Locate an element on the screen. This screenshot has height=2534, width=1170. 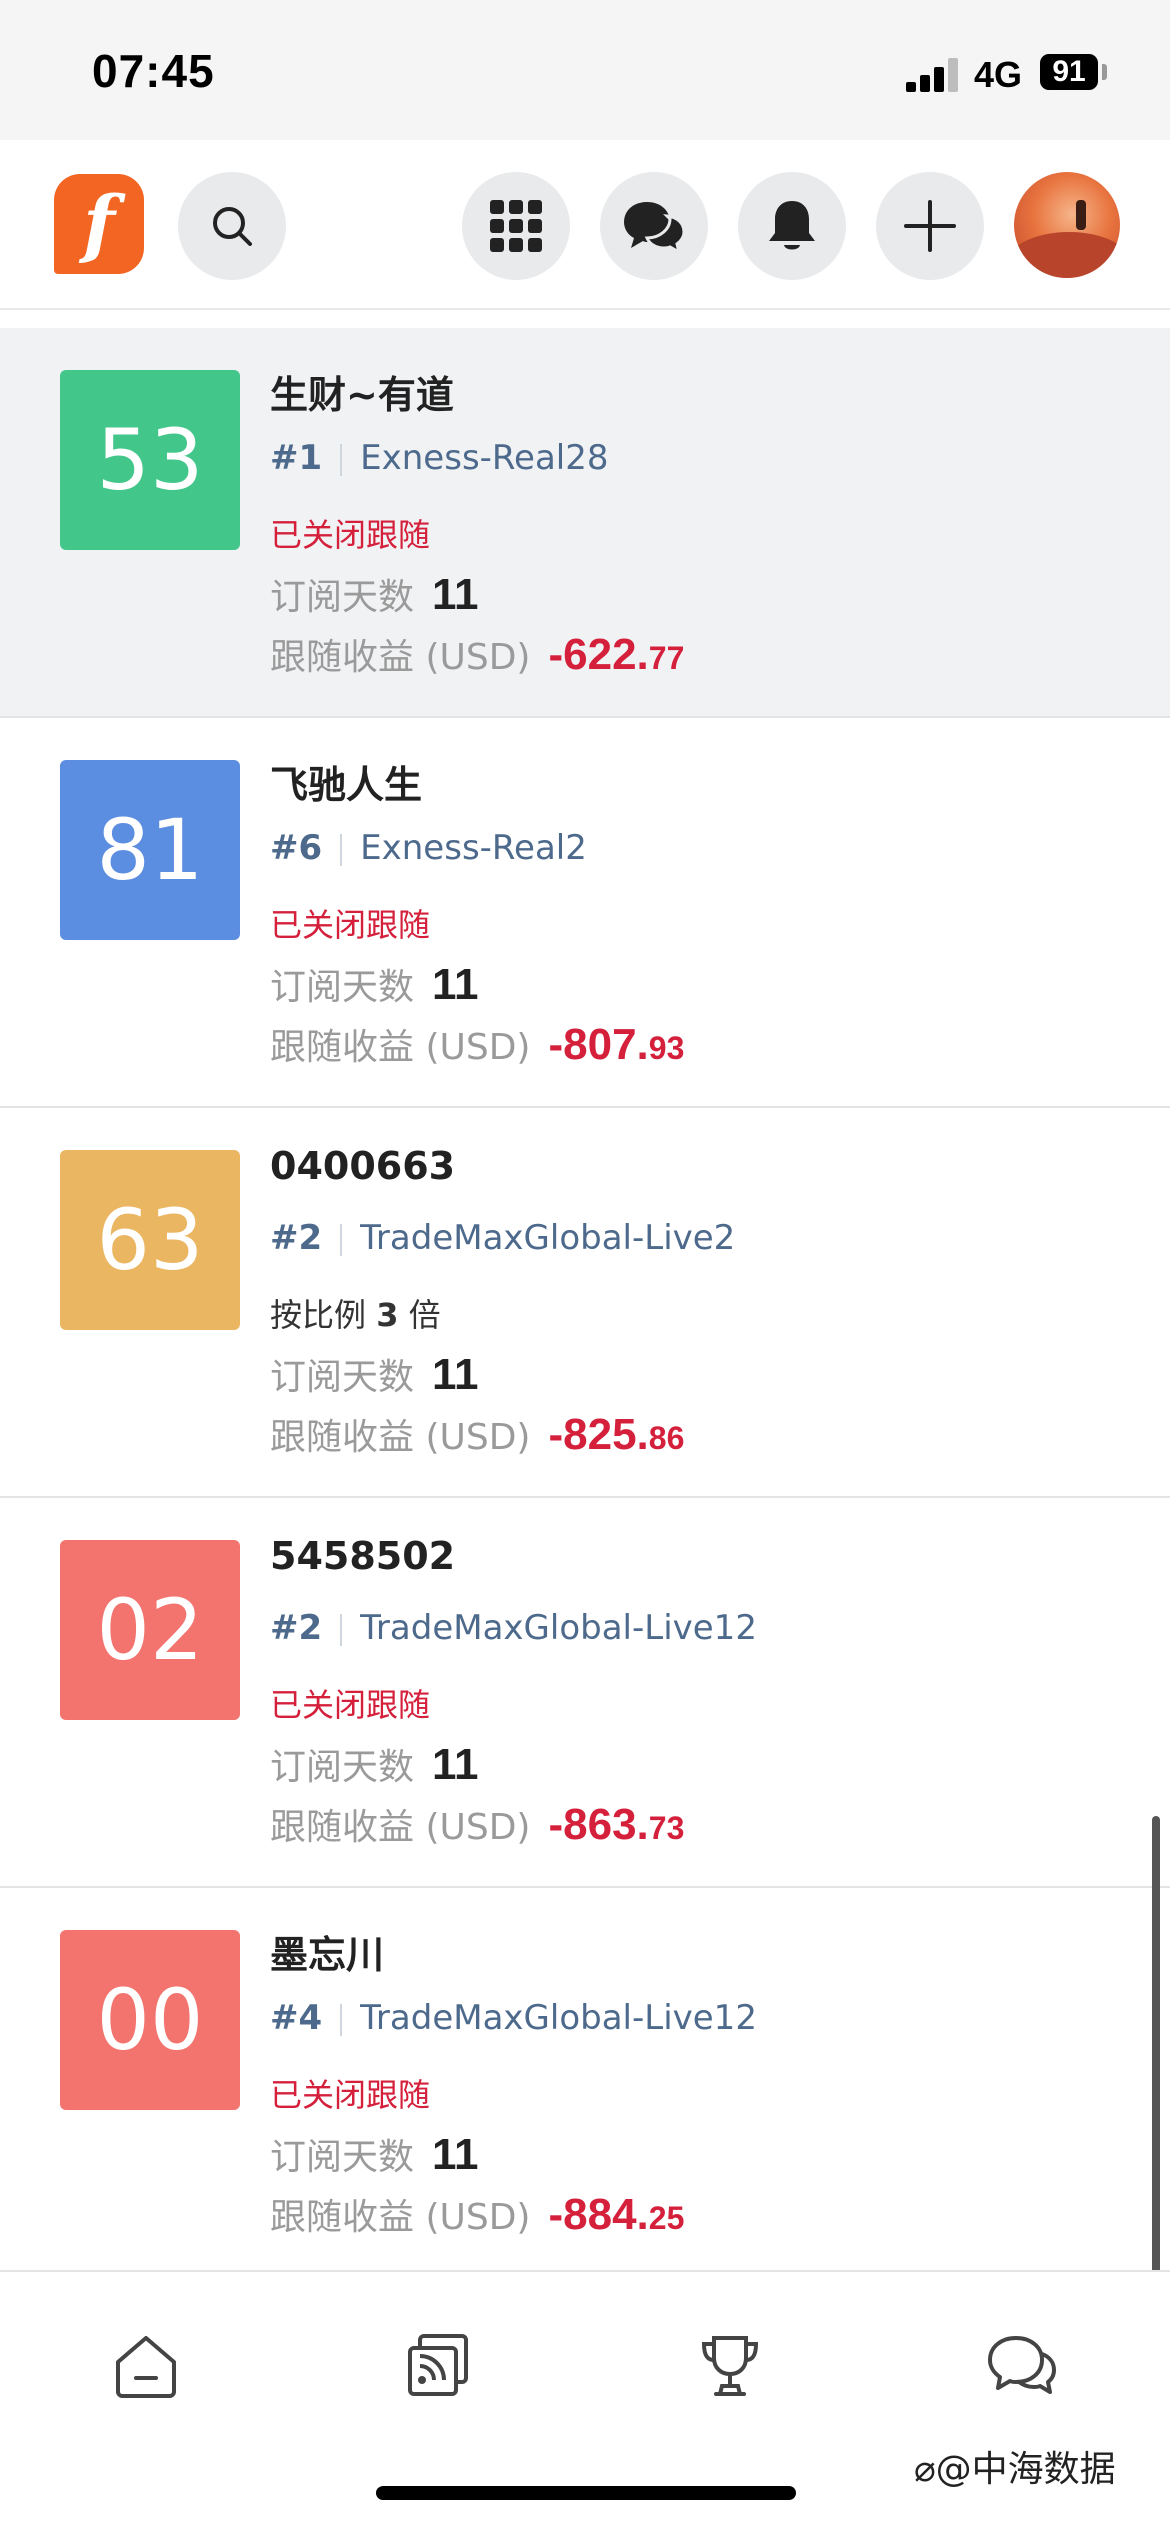
feed-icon is located at coordinates (438, 2365).